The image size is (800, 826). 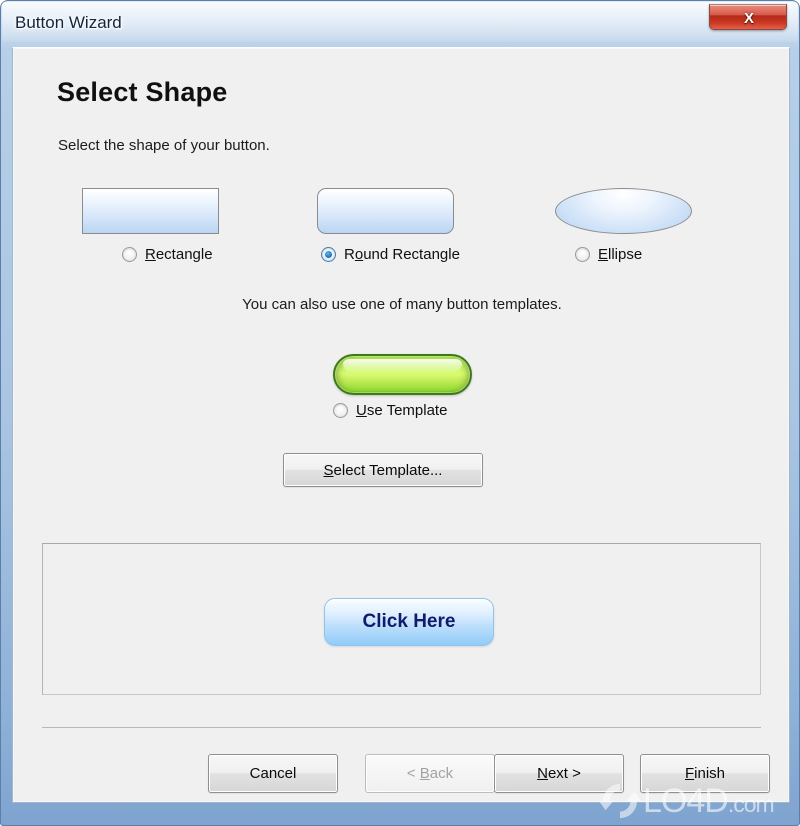 I want to click on next-button: Next >, so click(x=559, y=773).